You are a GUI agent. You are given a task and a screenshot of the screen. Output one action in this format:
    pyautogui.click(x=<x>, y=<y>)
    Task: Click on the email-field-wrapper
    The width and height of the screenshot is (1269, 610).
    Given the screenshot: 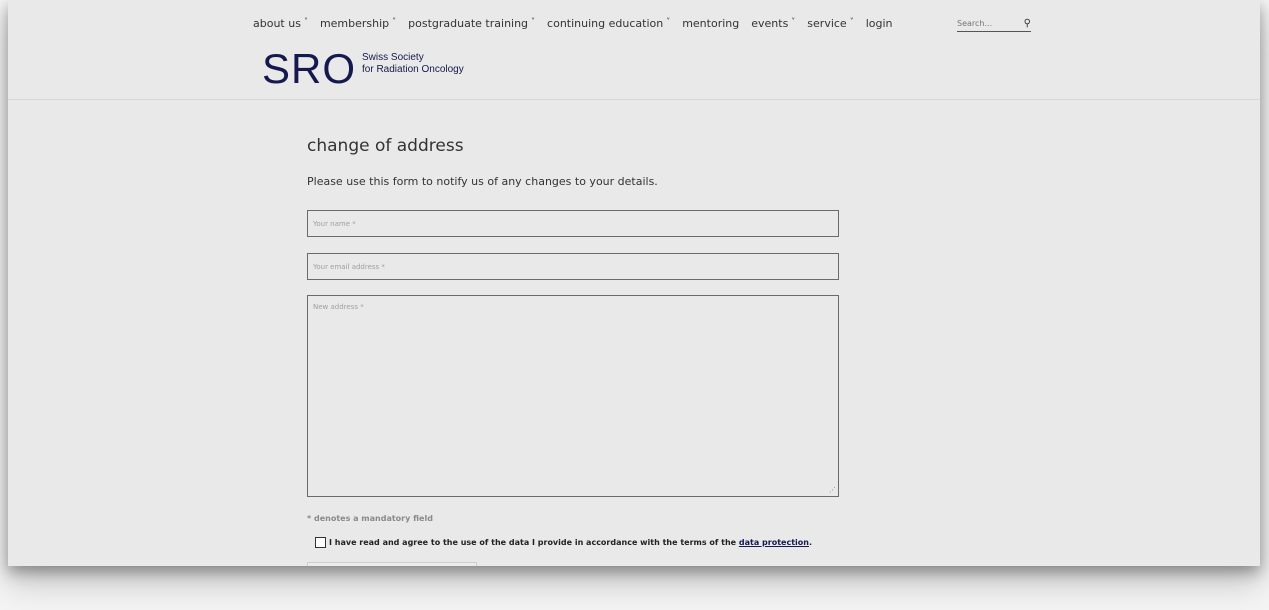 What is the action you would take?
    pyautogui.click(x=573, y=266)
    